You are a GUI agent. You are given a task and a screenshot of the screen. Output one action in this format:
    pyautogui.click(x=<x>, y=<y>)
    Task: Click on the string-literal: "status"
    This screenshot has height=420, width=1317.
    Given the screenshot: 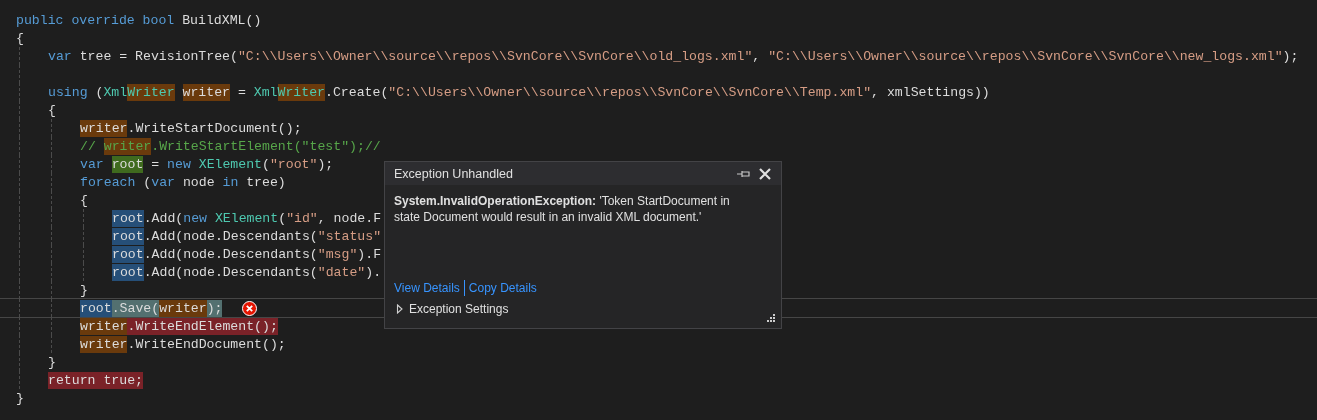 What is the action you would take?
    pyautogui.click(x=349, y=236)
    